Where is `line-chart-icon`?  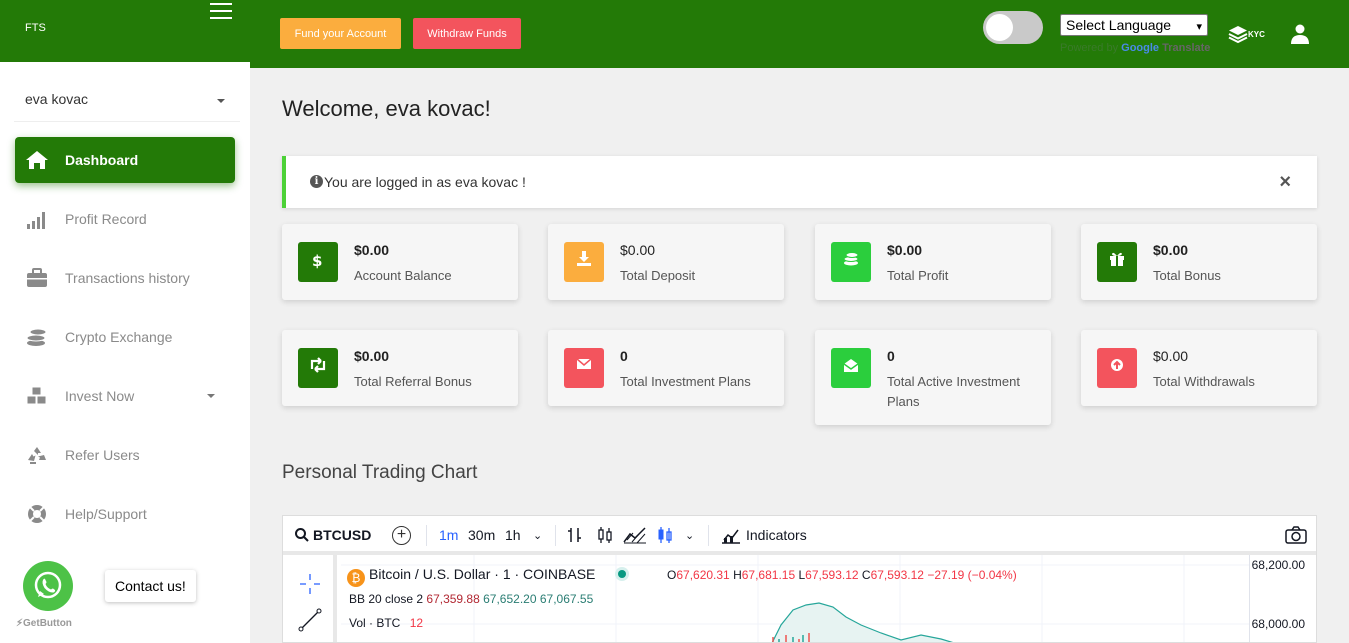 line-chart-icon is located at coordinates (635, 535).